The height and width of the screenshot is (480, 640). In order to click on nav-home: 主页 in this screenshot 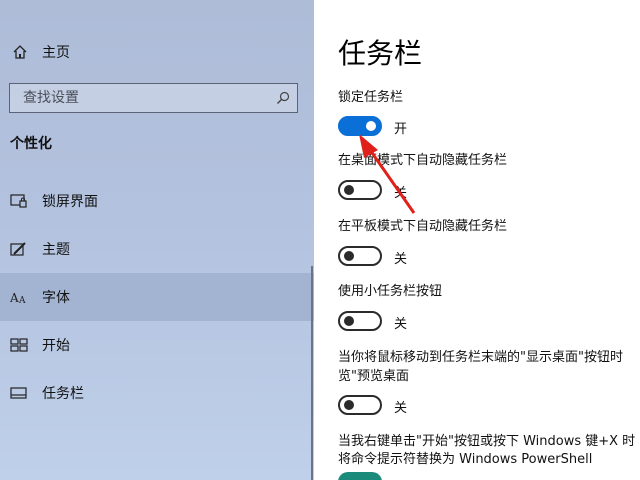, I will do `click(157, 52)`.